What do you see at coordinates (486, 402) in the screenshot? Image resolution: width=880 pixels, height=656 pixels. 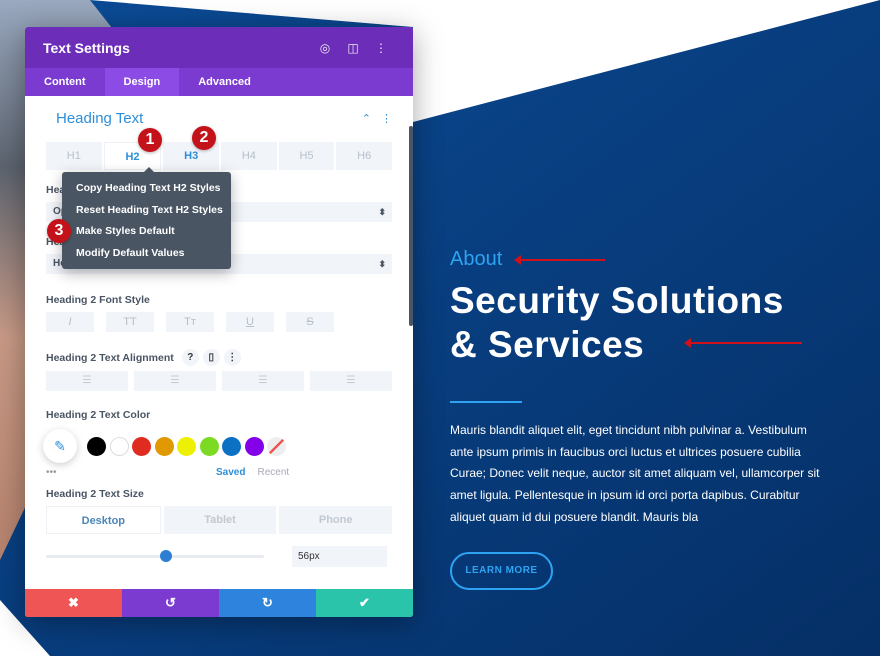 I see `divider` at bounding box center [486, 402].